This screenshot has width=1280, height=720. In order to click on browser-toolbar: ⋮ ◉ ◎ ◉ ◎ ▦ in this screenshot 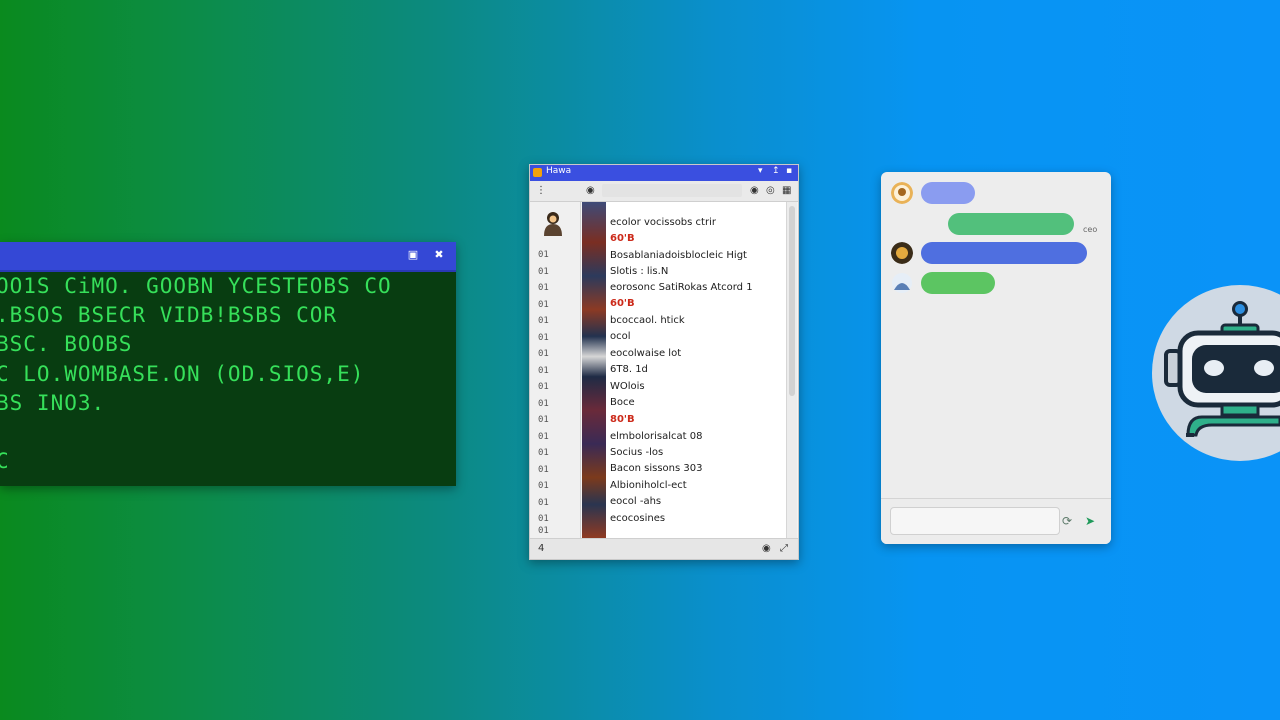, I will do `click(664, 191)`.